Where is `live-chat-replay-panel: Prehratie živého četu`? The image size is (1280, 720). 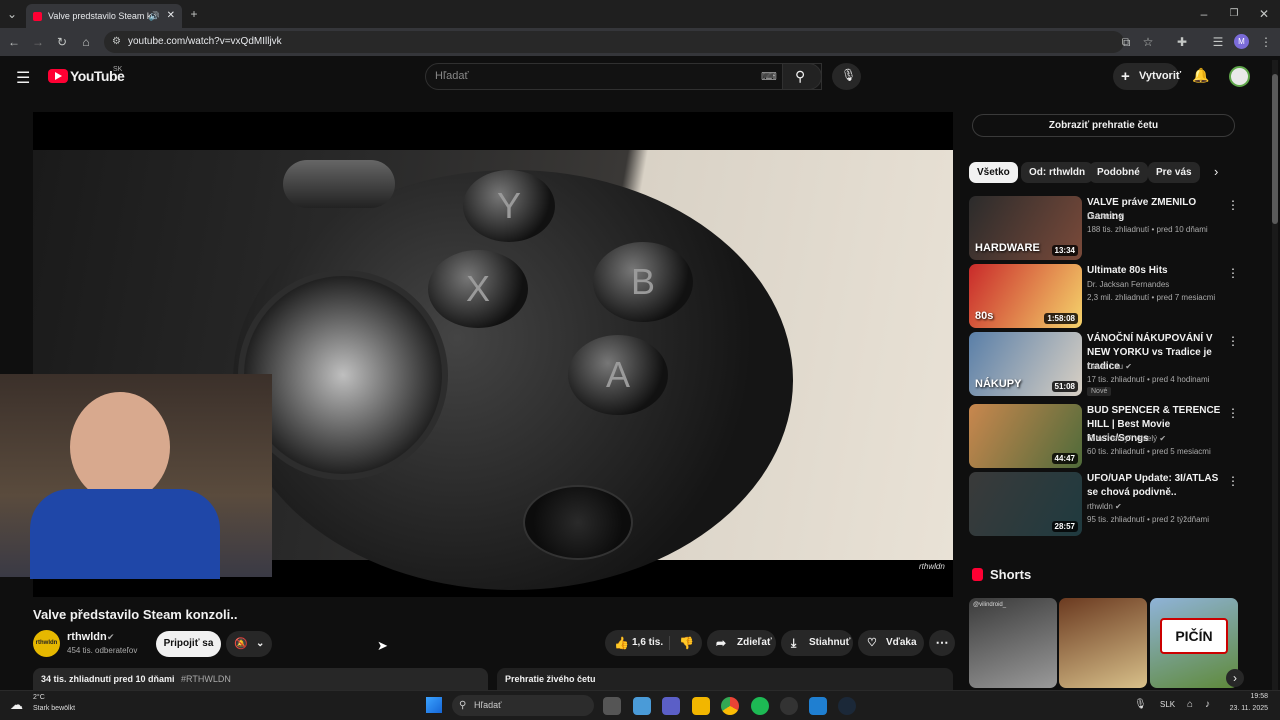
live-chat-replay-panel: Prehratie živého četu is located at coordinates (725, 679).